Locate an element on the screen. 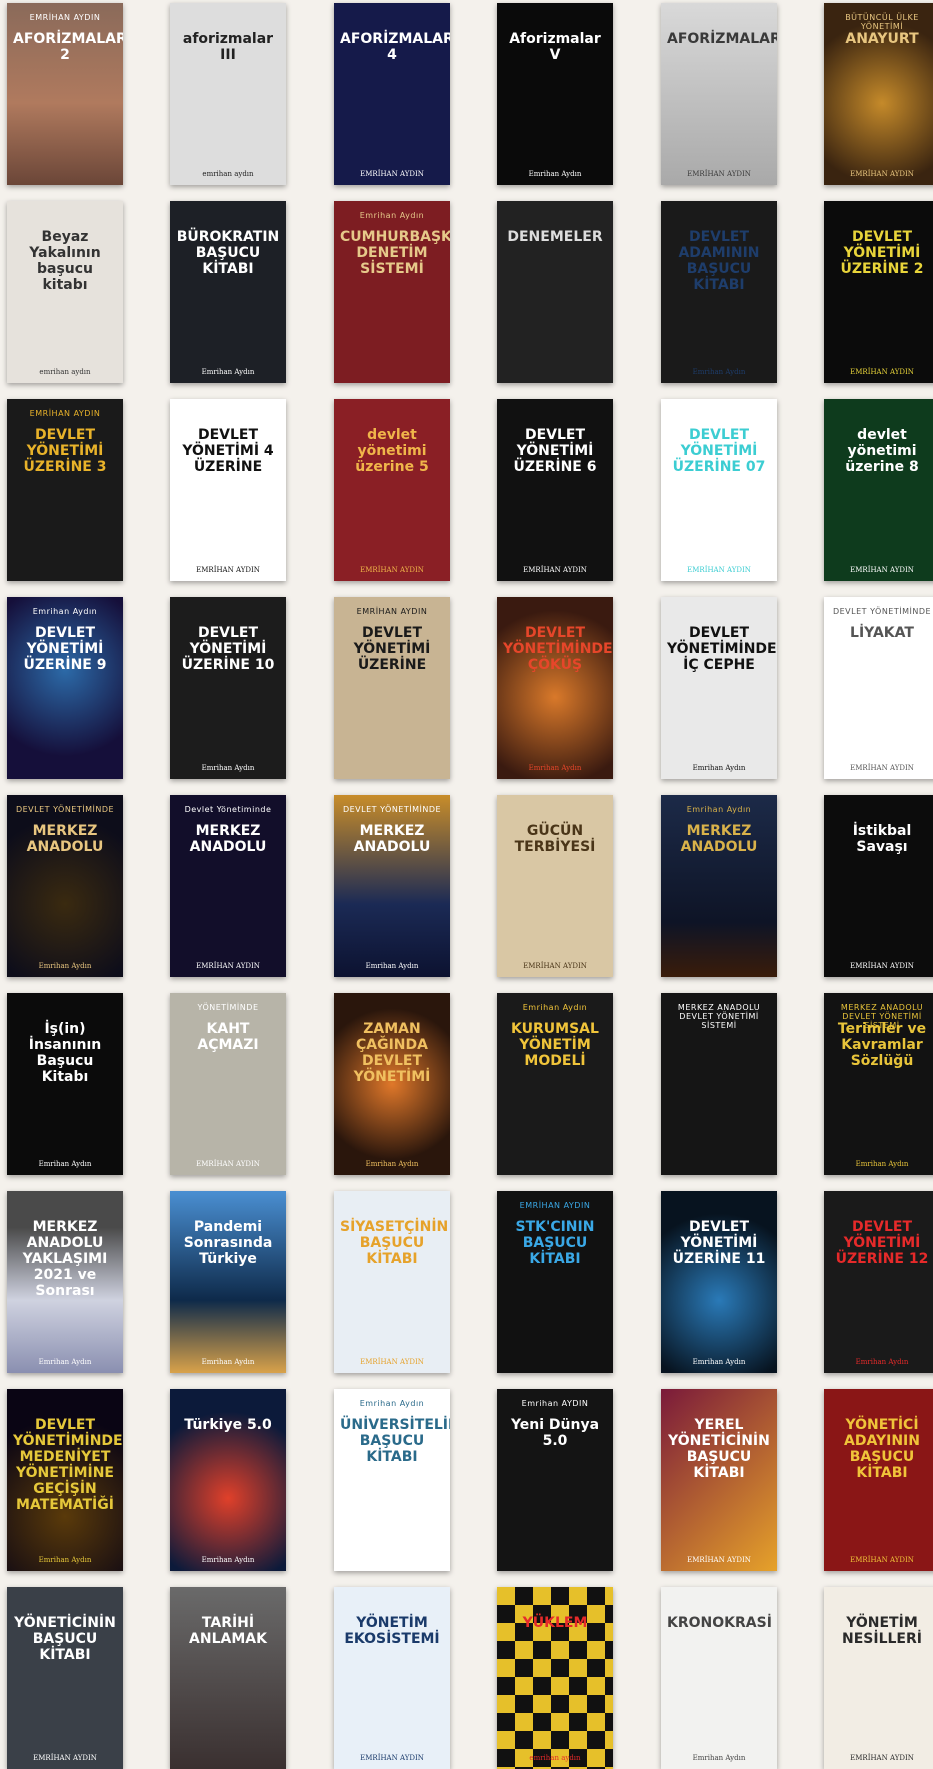  book-cover: DEVLET YÖNETİMİ ÜZERİNE 07 EMRİHAN AYDIN is located at coordinates (719, 490).